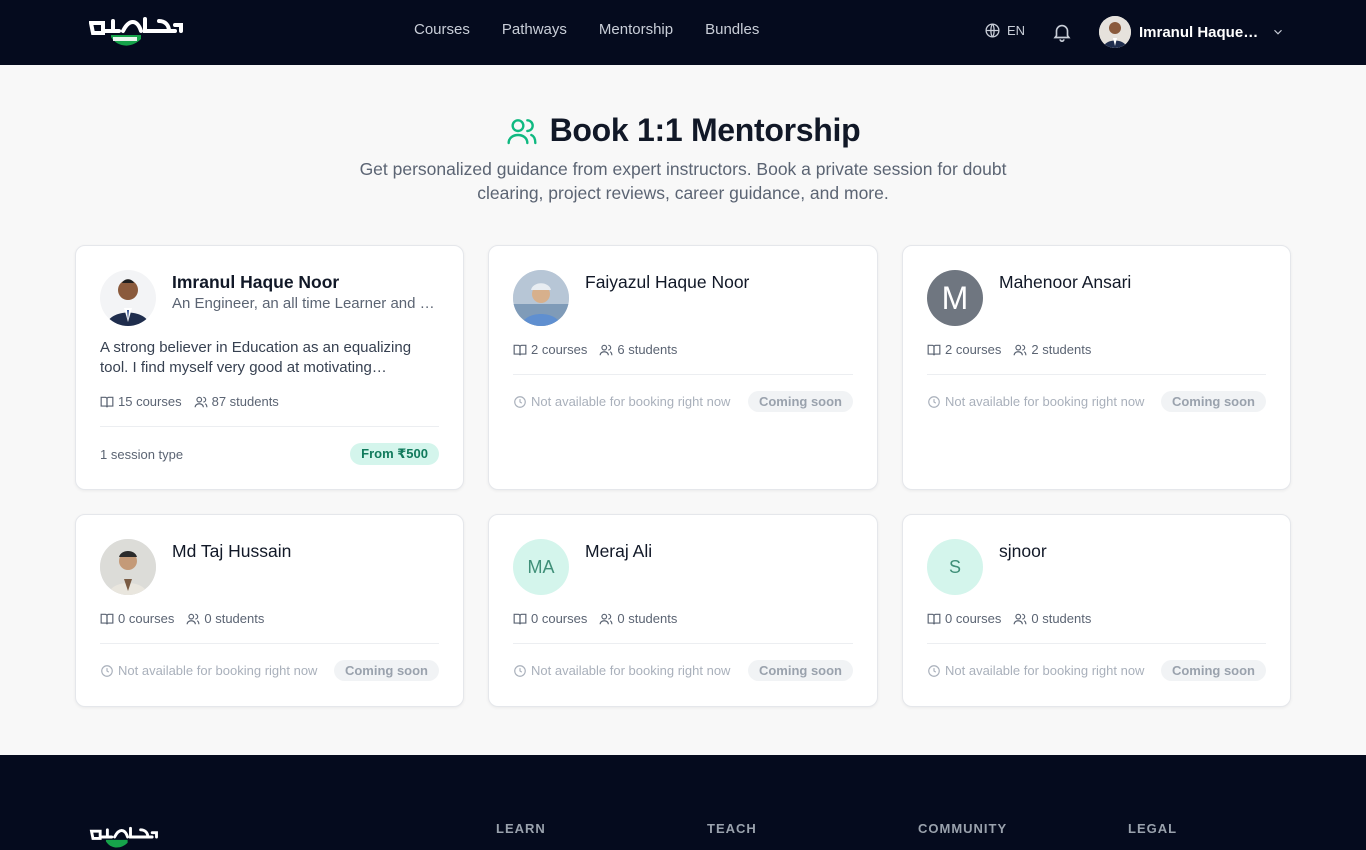 The width and height of the screenshot is (1366, 850). Describe the element at coordinates (236, 401) in the screenshot. I see `students-count: 87 students` at that location.